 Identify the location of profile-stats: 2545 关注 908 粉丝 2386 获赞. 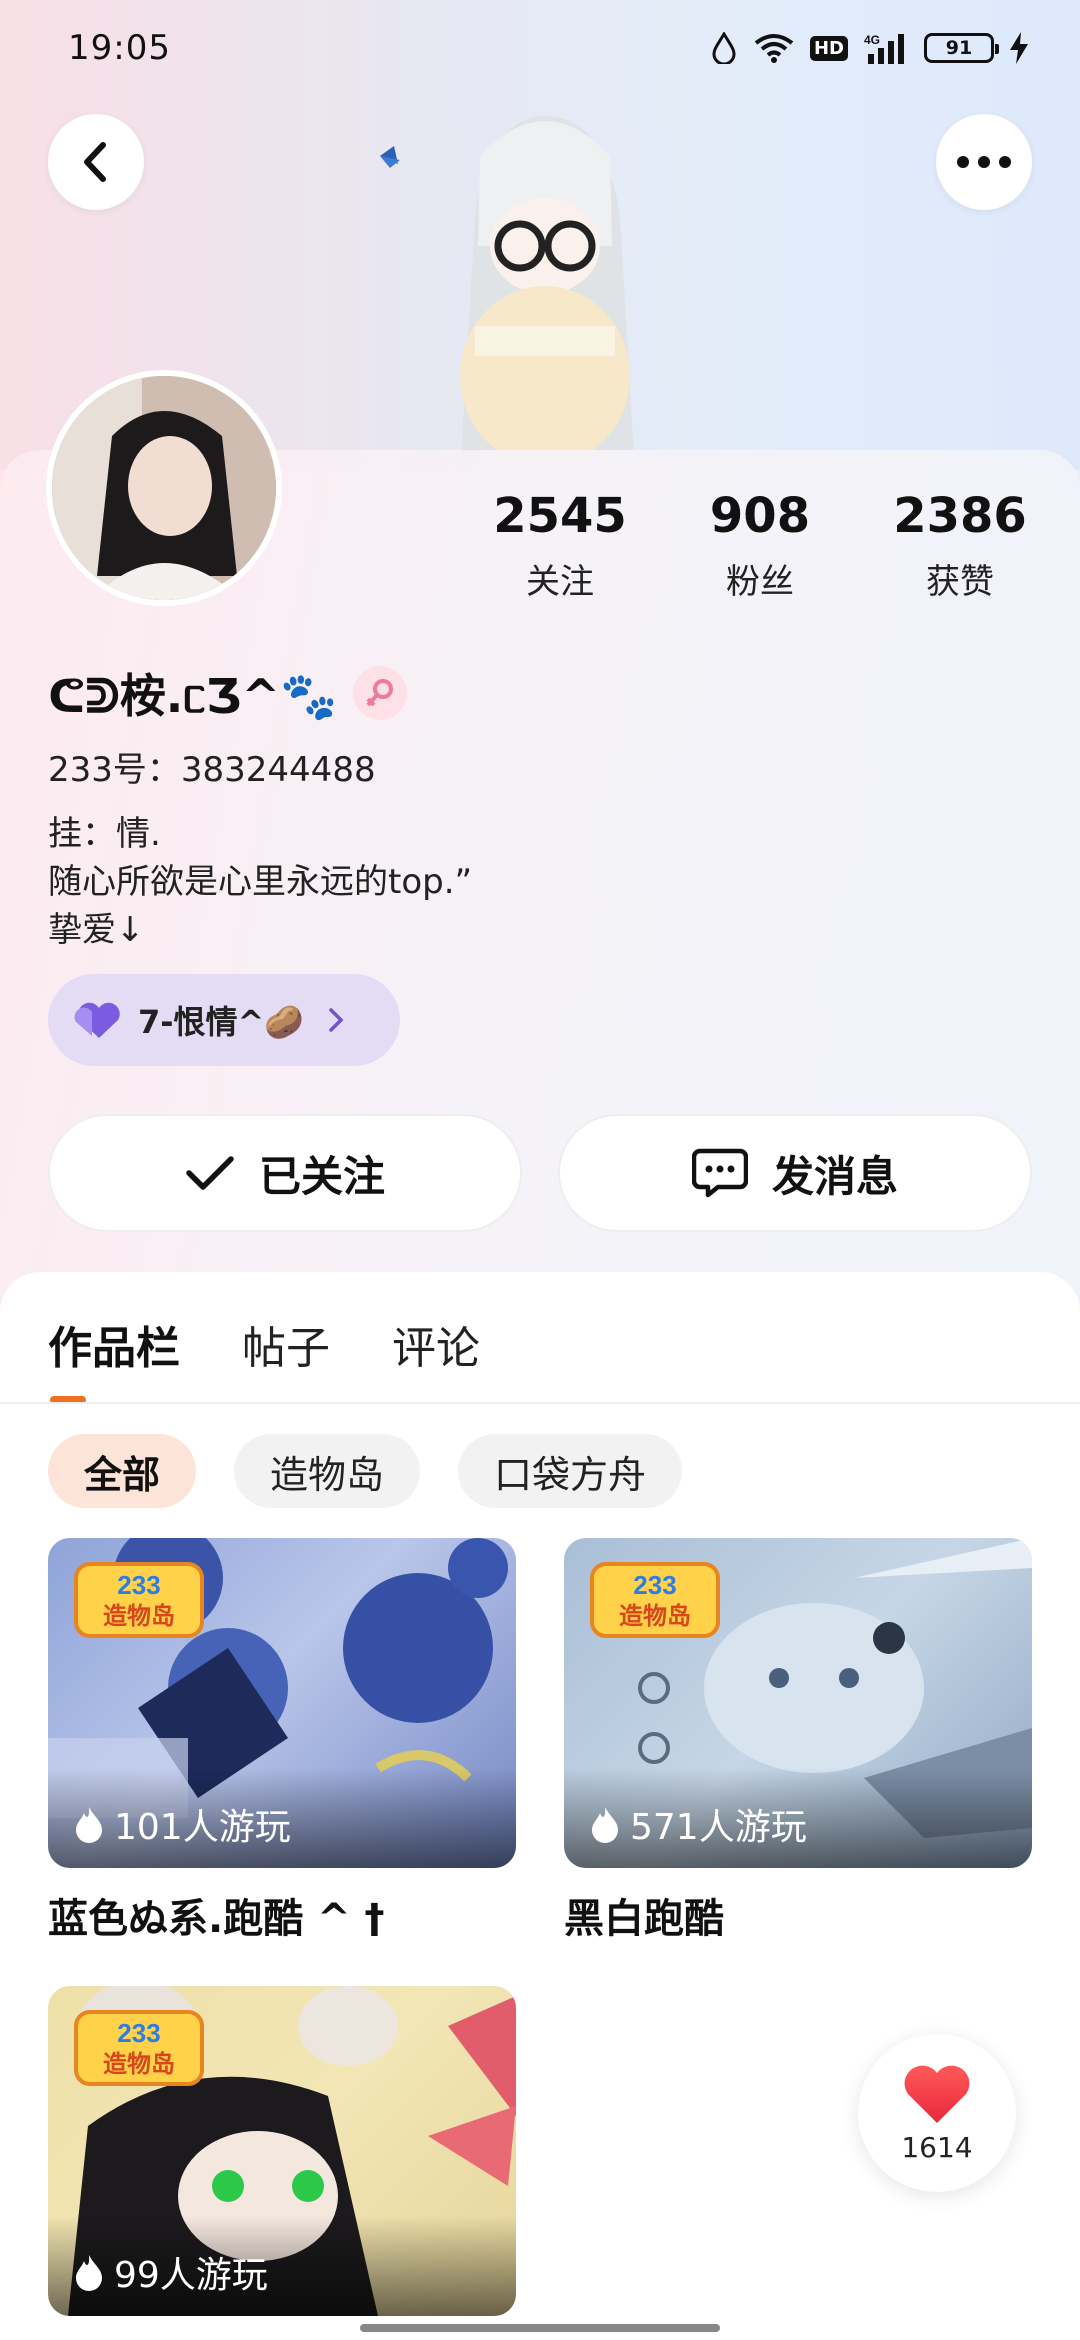
(760, 545).